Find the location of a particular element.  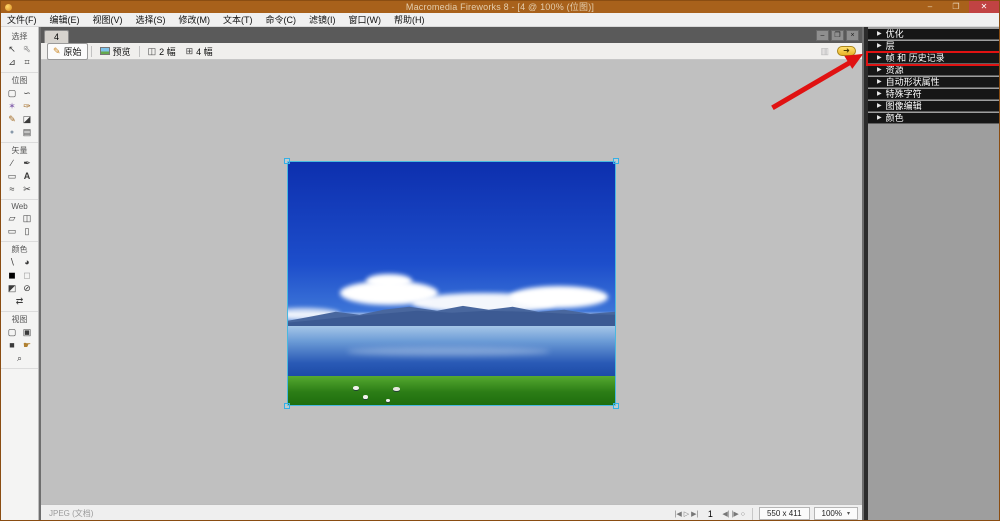

quick-export-button: ➜ is located at coordinates (846, 51).